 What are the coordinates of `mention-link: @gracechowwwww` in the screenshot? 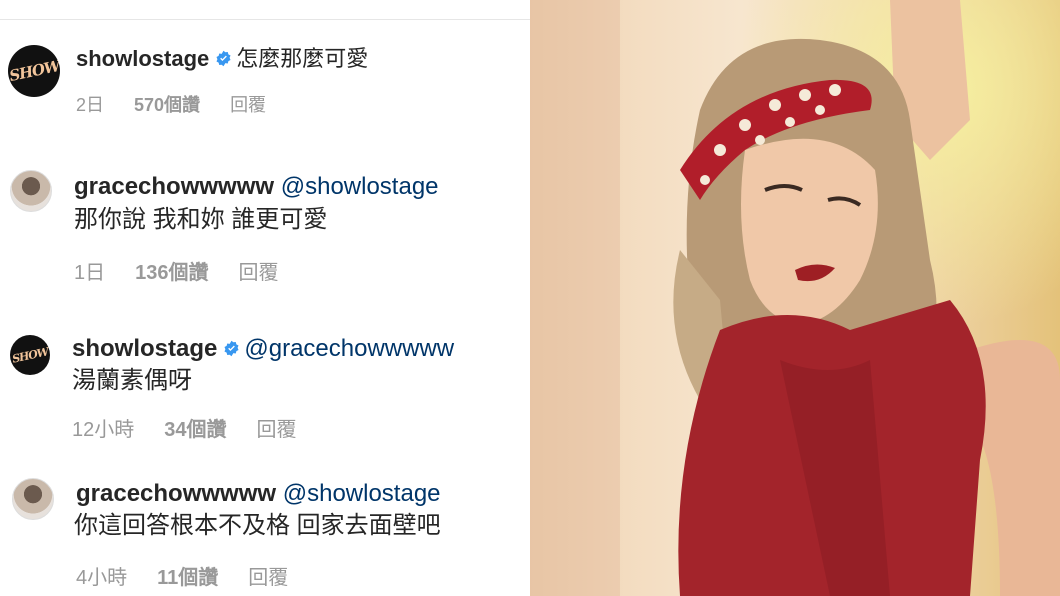 It's located at (349, 348).